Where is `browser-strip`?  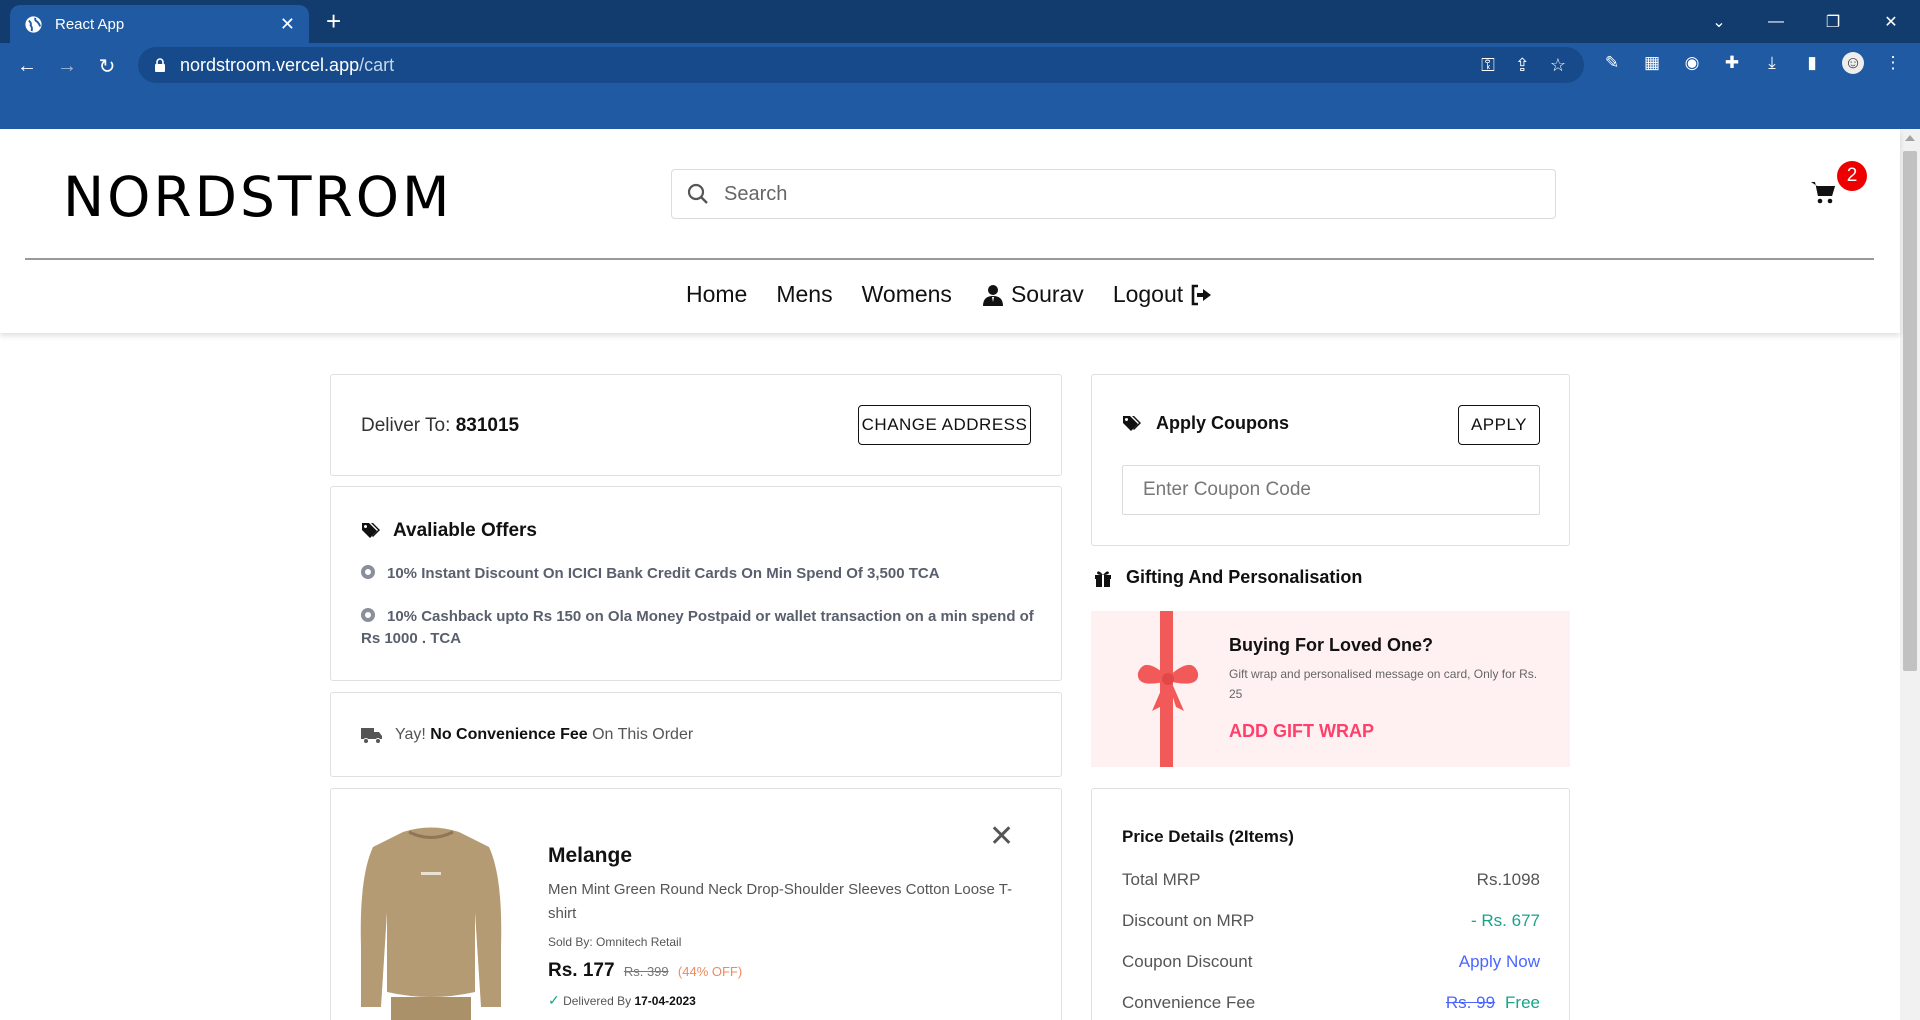
browser-strip is located at coordinates (960, 108).